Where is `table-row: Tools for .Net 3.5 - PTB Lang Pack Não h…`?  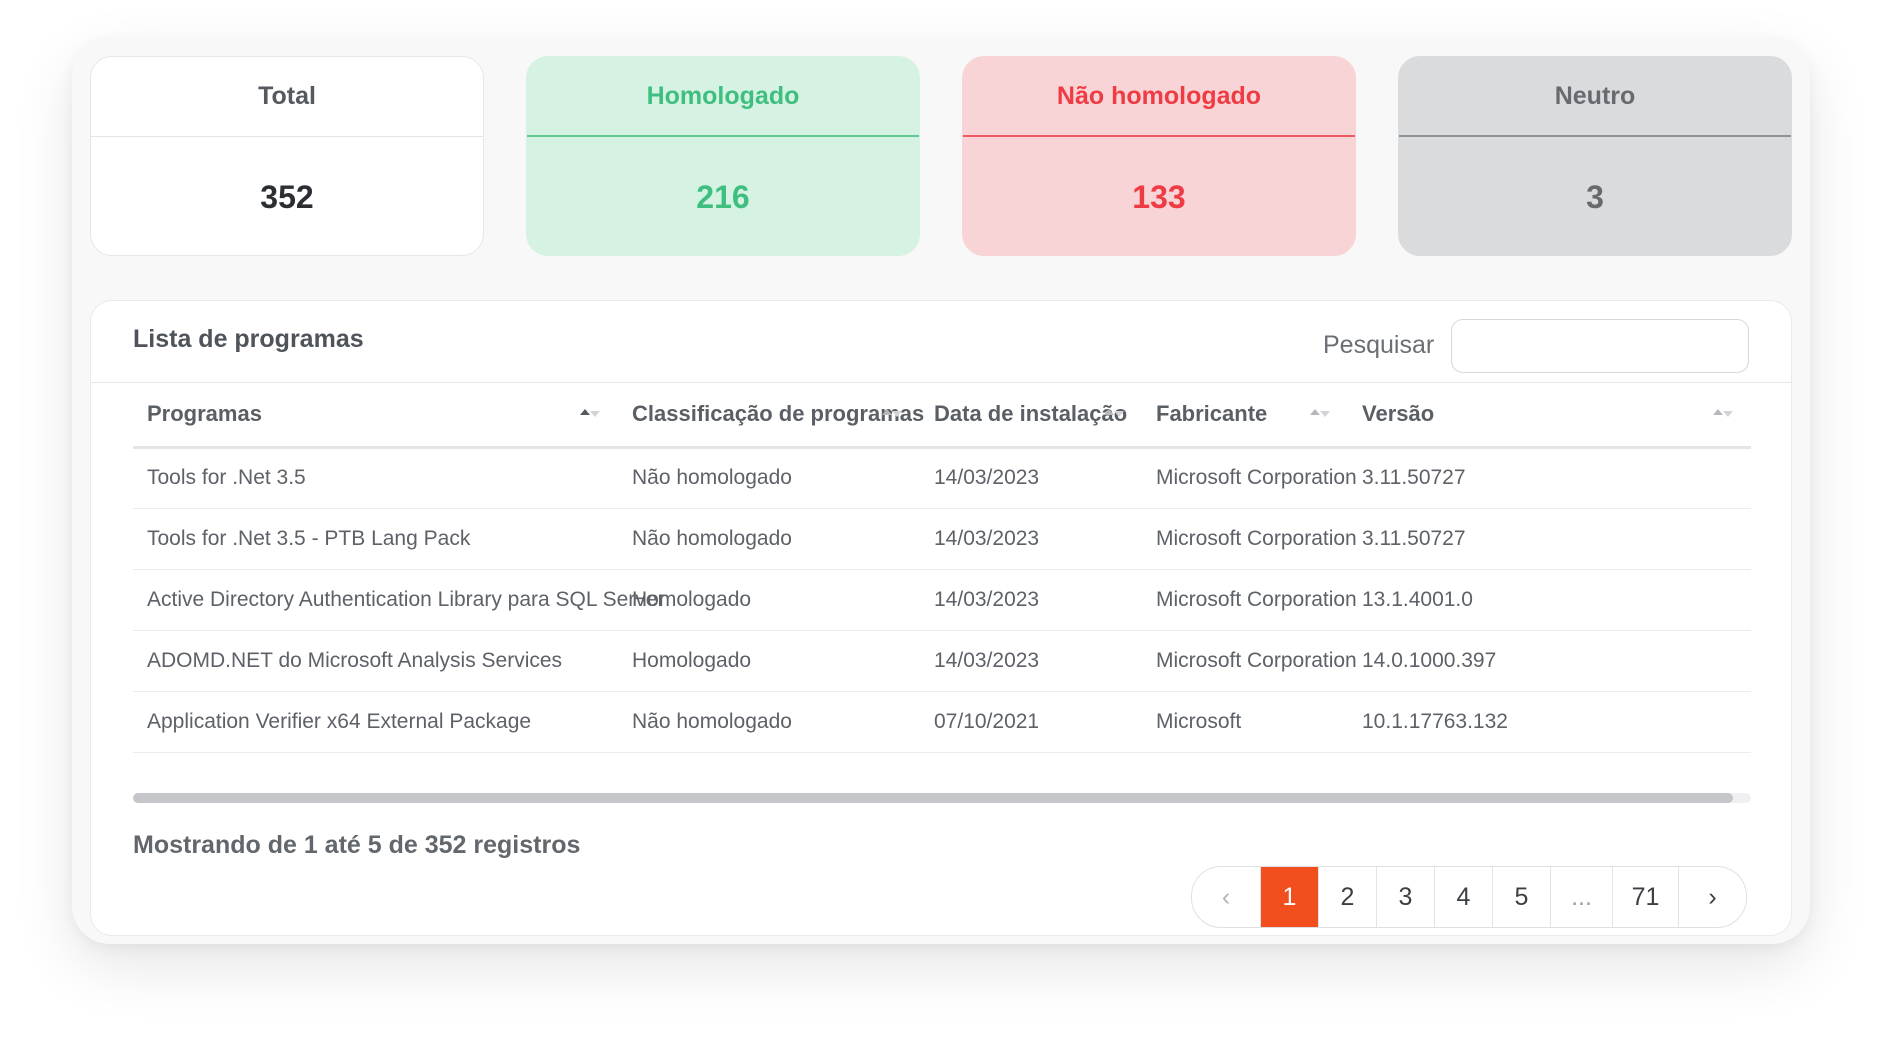 table-row: Tools for .Net 3.5 - PTB Lang Pack Não h… is located at coordinates (942, 539).